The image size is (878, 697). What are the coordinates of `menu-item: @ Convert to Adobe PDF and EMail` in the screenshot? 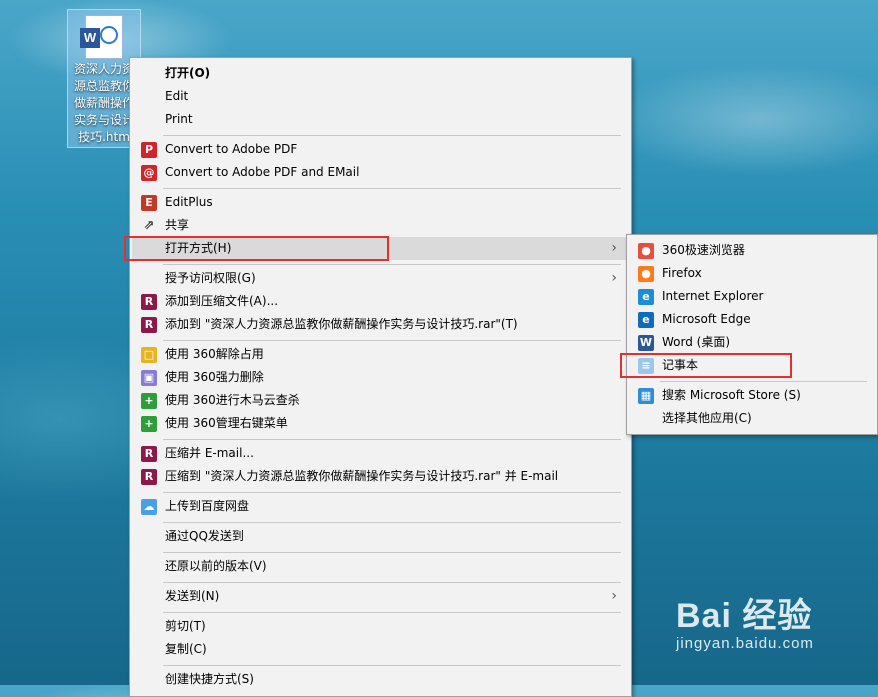 It's located at (380, 172).